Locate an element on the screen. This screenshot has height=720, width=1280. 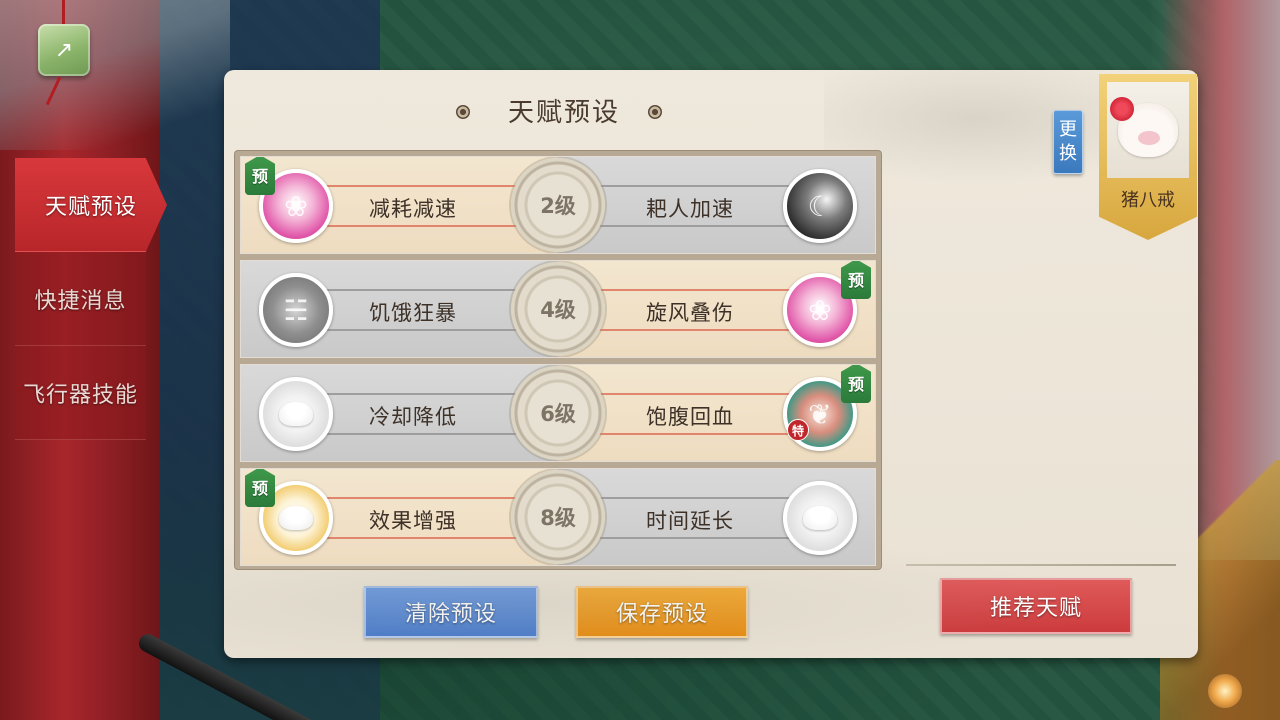
talent-option-right: 耙人加速 ☾ is located at coordinates (716, 205).